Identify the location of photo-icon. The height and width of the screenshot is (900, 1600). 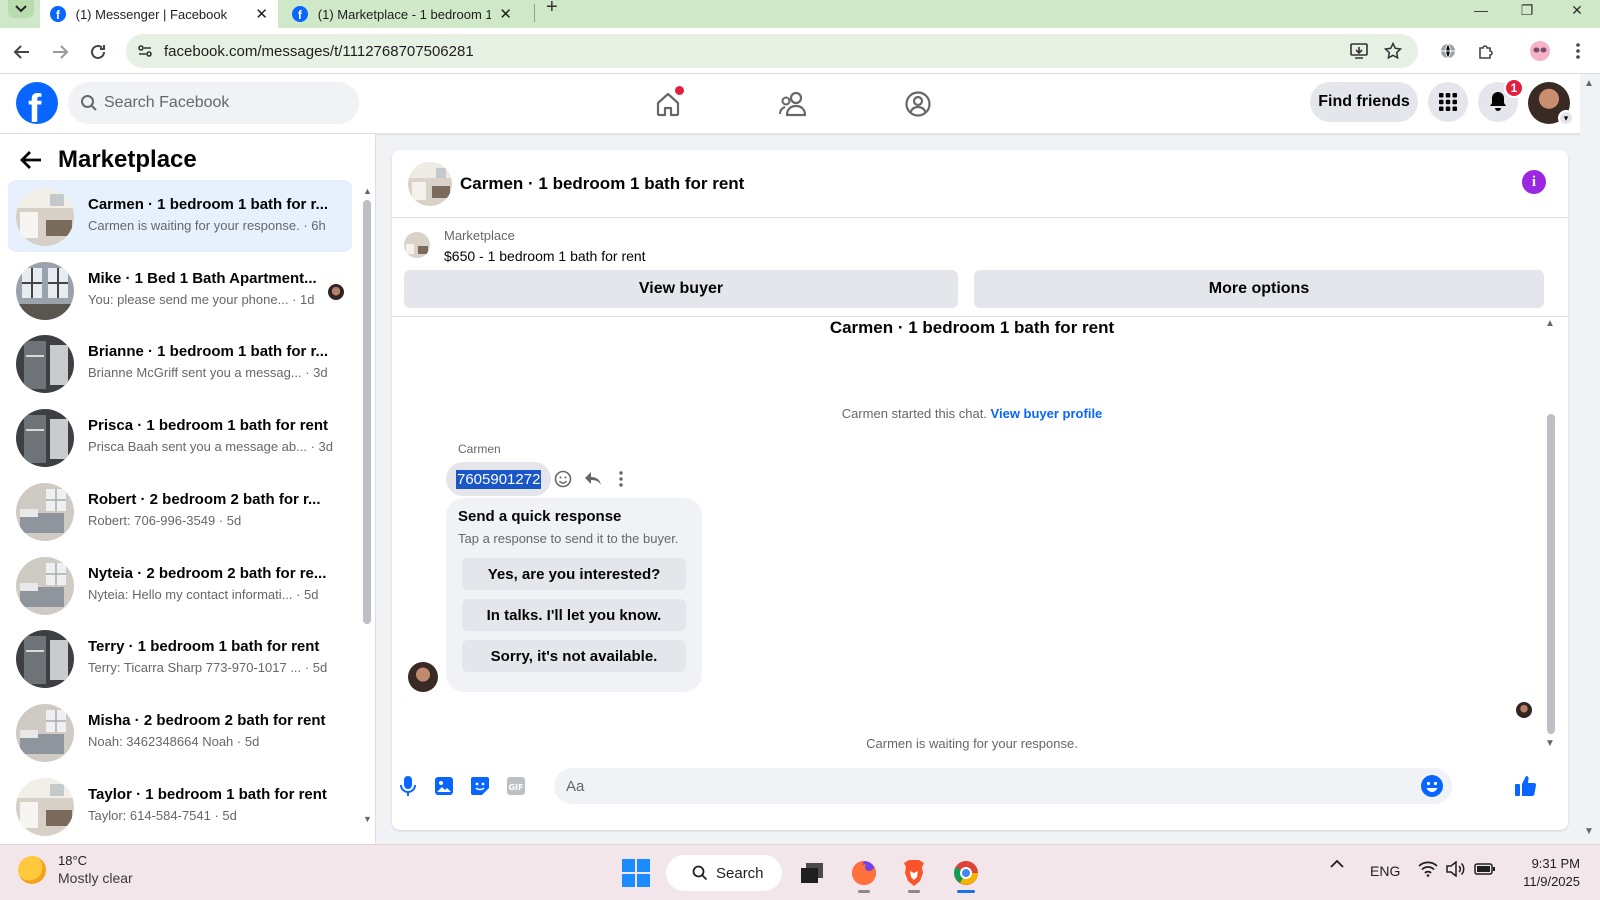
(444, 786).